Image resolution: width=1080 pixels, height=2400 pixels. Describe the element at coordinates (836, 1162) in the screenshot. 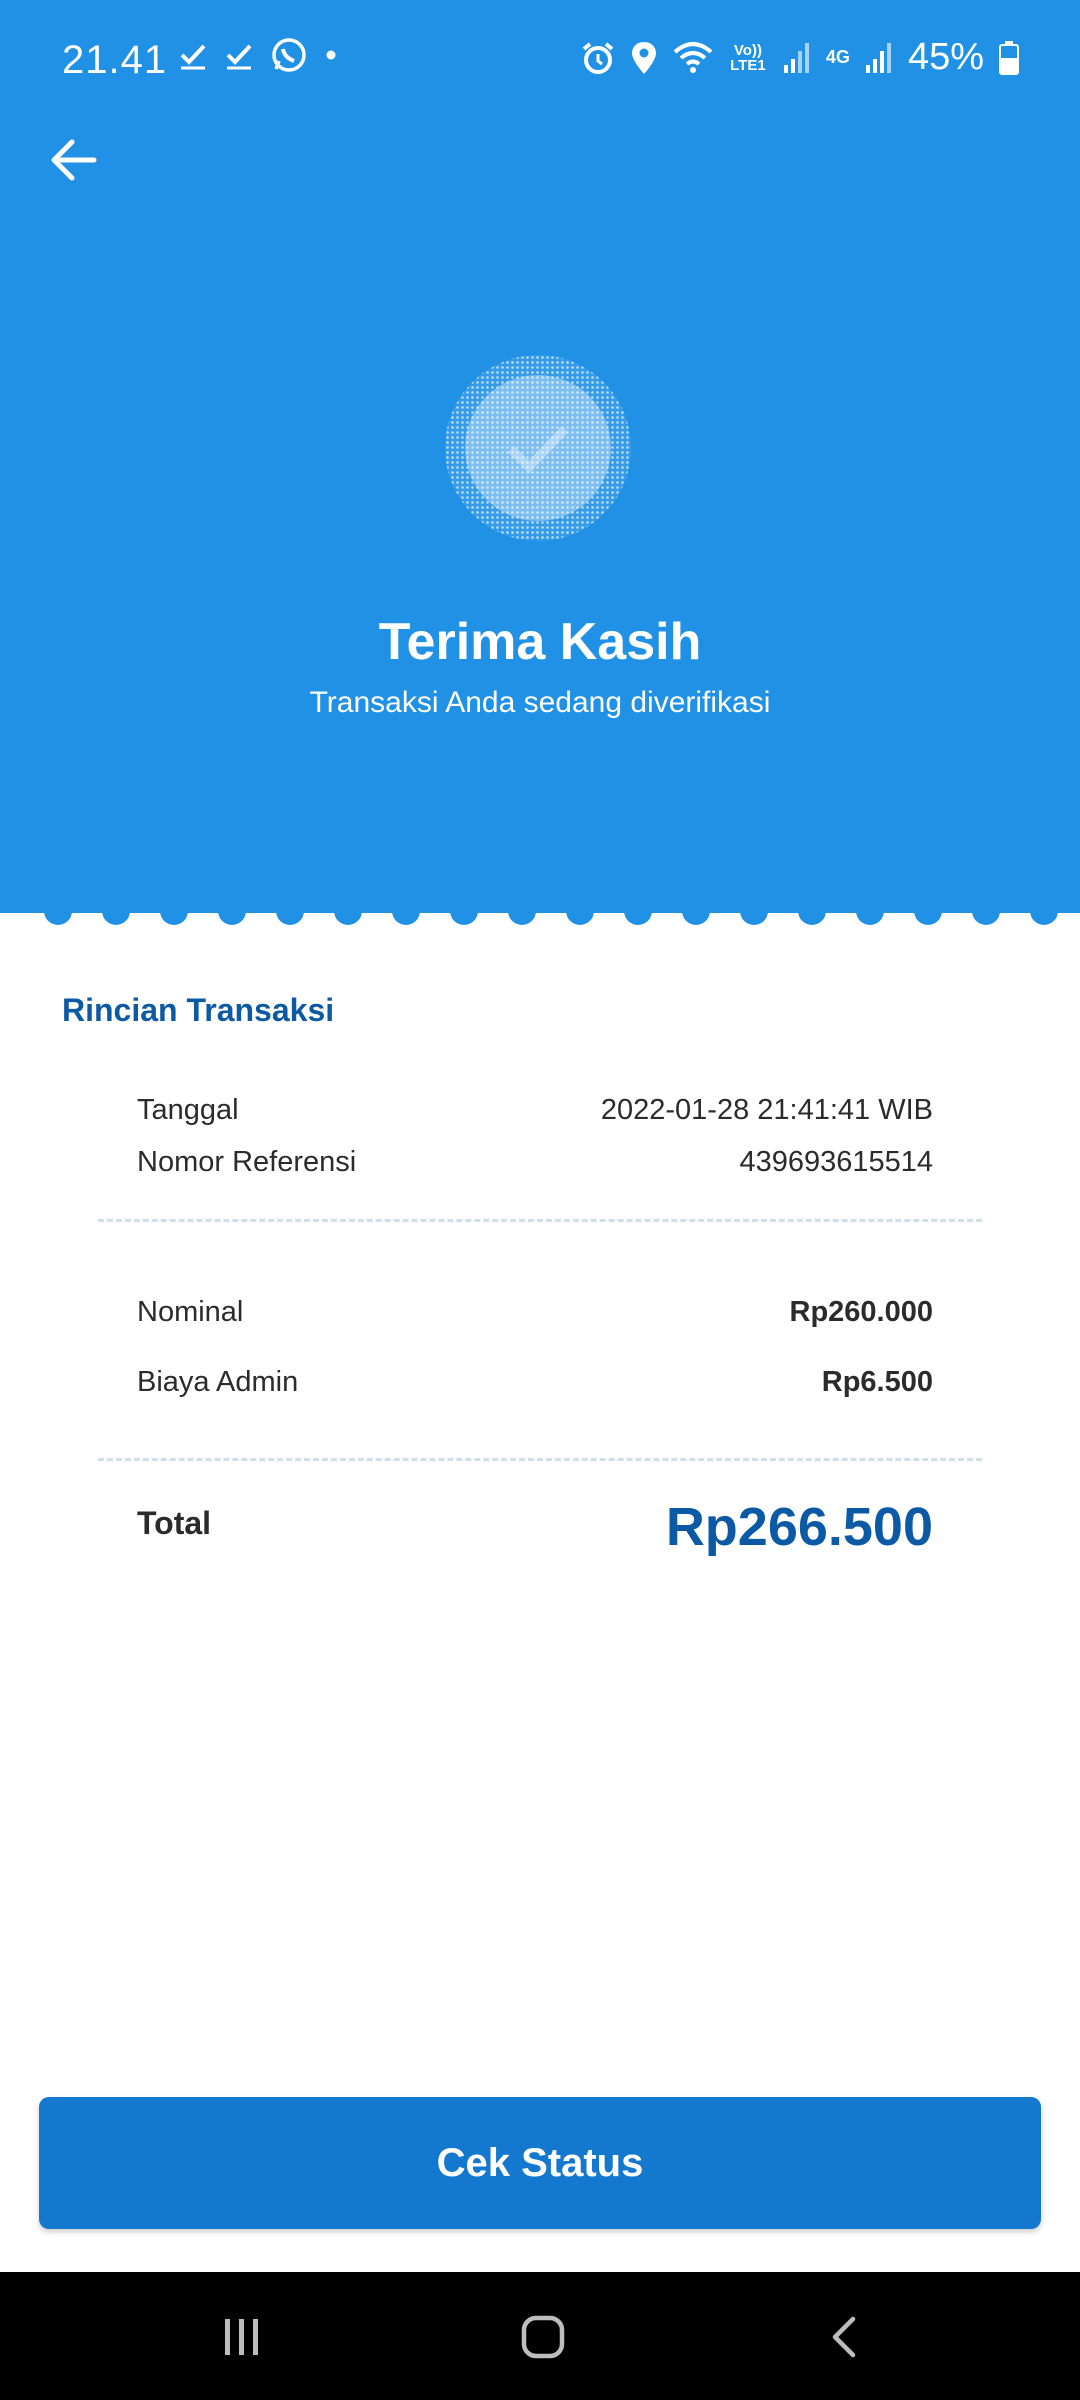

I see `detail-value: 439693615514` at that location.